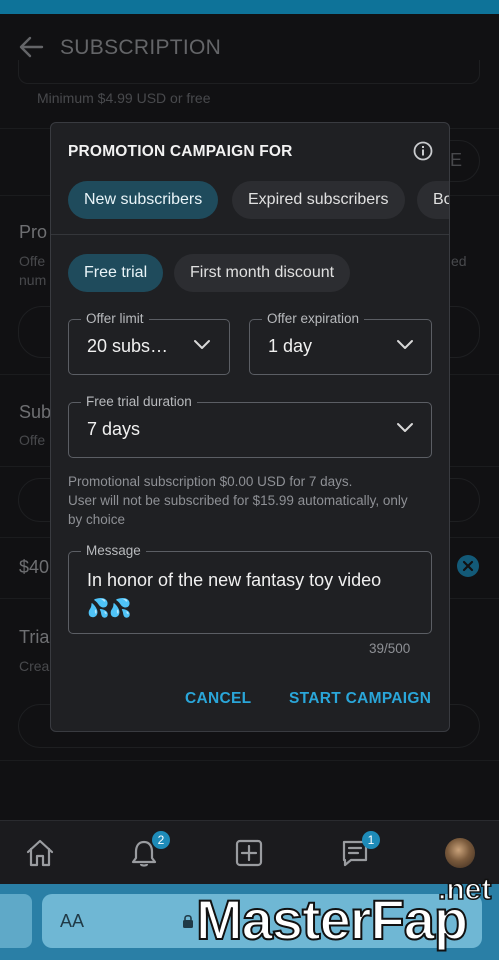  What do you see at coordinates (16, 921) in the screenshot?
I see `browser-tab-edge` at bounding box center [16, 921].